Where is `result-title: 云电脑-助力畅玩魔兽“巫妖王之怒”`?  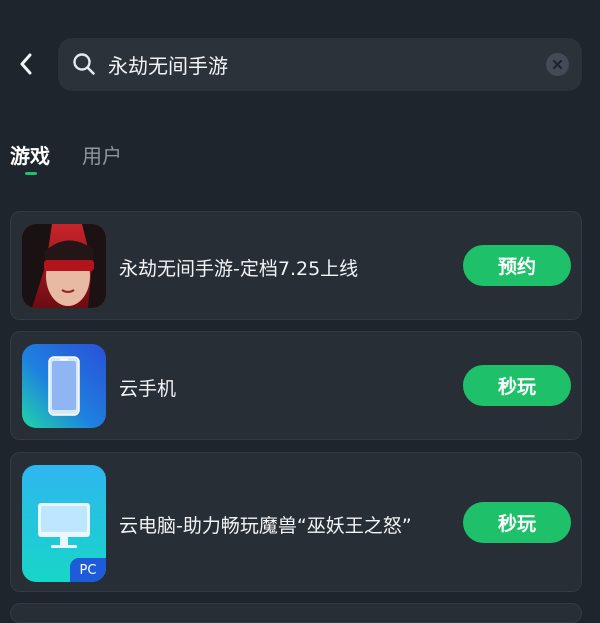 result-title: 云电脑-助力畅玩魔兽“巫妖王之怒” is located at coordinates (265, 526).